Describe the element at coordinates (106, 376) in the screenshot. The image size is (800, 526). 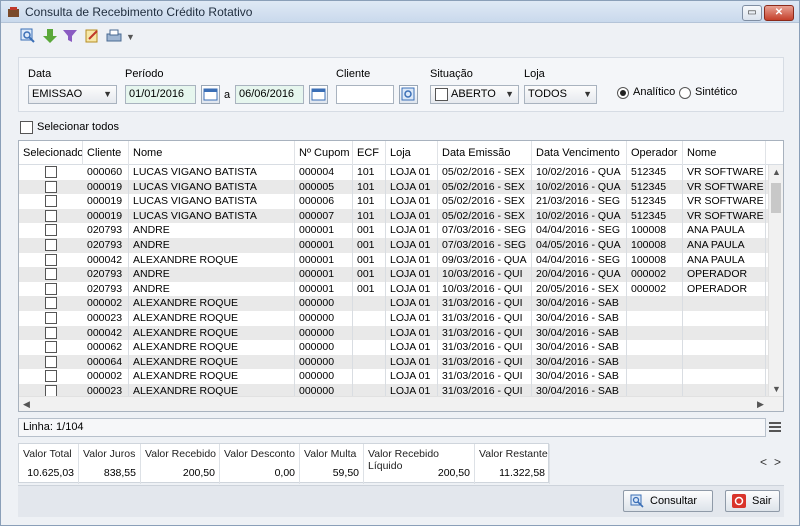
I see `table-cell: 000002` at that location.